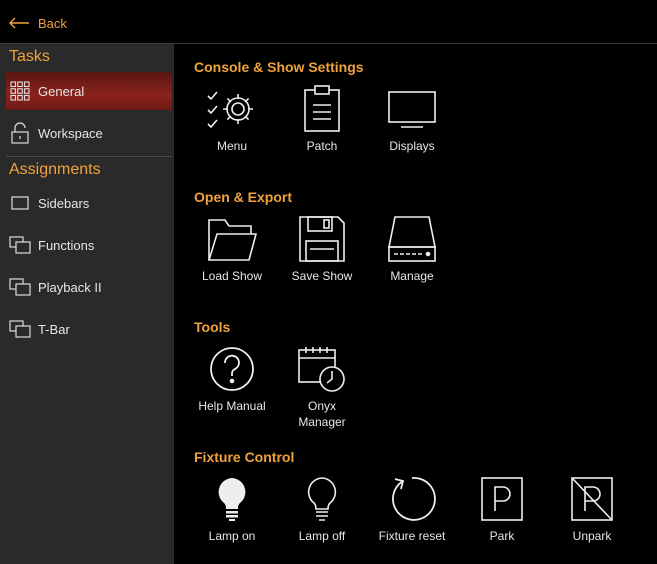  I want to click on sidebar-item-label: Playback II, so click(70, 287).